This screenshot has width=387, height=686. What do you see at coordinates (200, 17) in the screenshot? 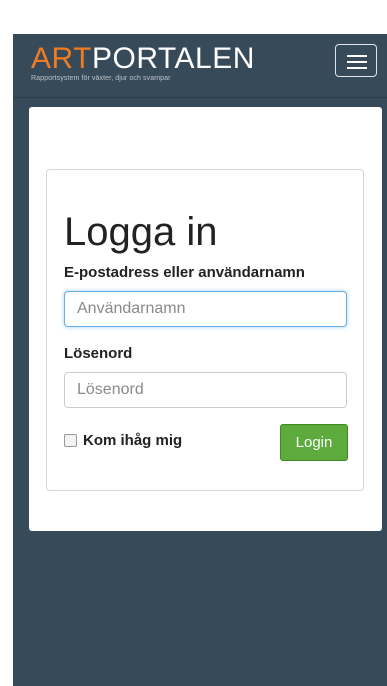
I see `status-bar` at bounding box center [200, 17].